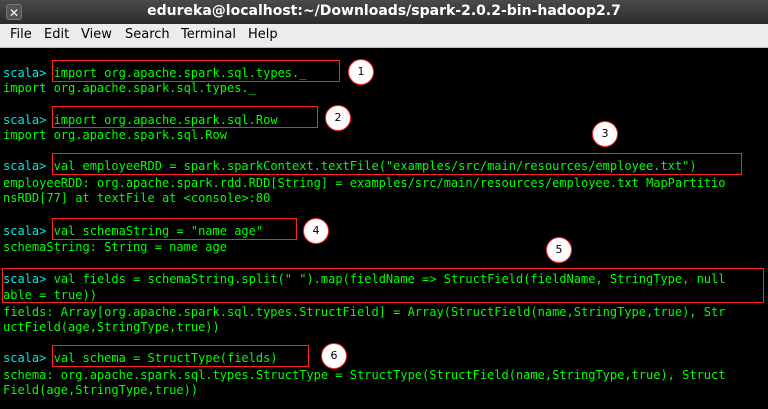  I want to click on menu-bar: File Edit View Search Terminal Help, so click(384, 36).